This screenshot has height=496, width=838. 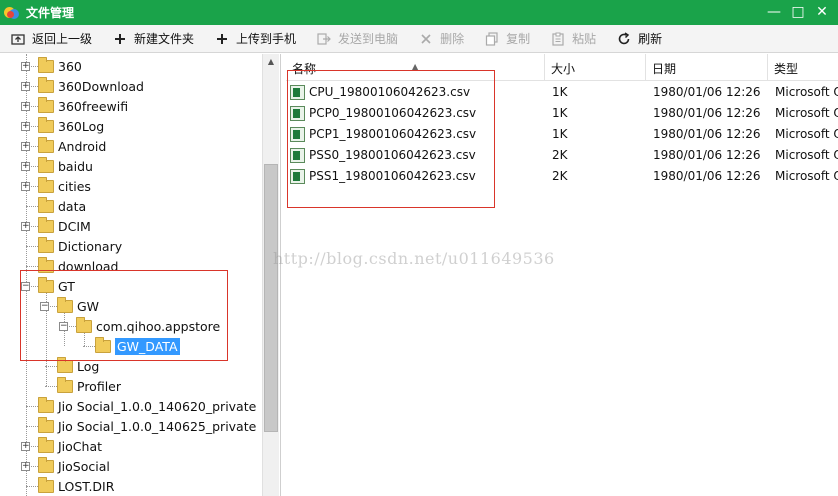 What do you see at coordinates (147, 426) in the screenshot?
I see `tree-item: Jio Social_1.0.0_140625_private` at bounding box center [147, 426].